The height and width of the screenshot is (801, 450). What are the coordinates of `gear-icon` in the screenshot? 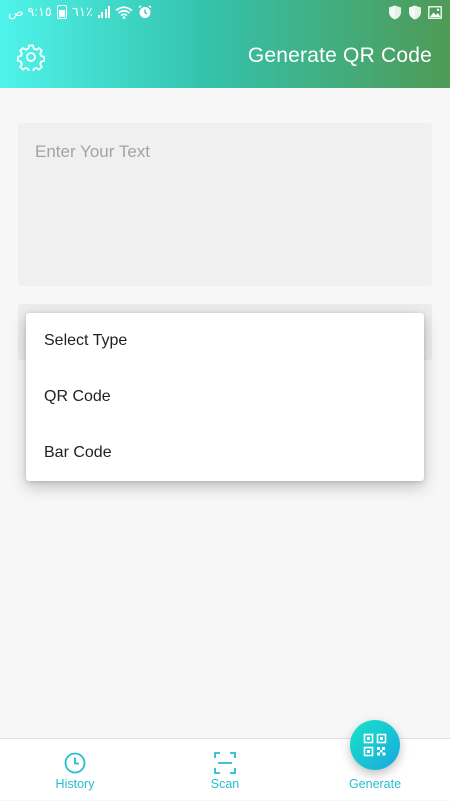 It's located at (31, 57).